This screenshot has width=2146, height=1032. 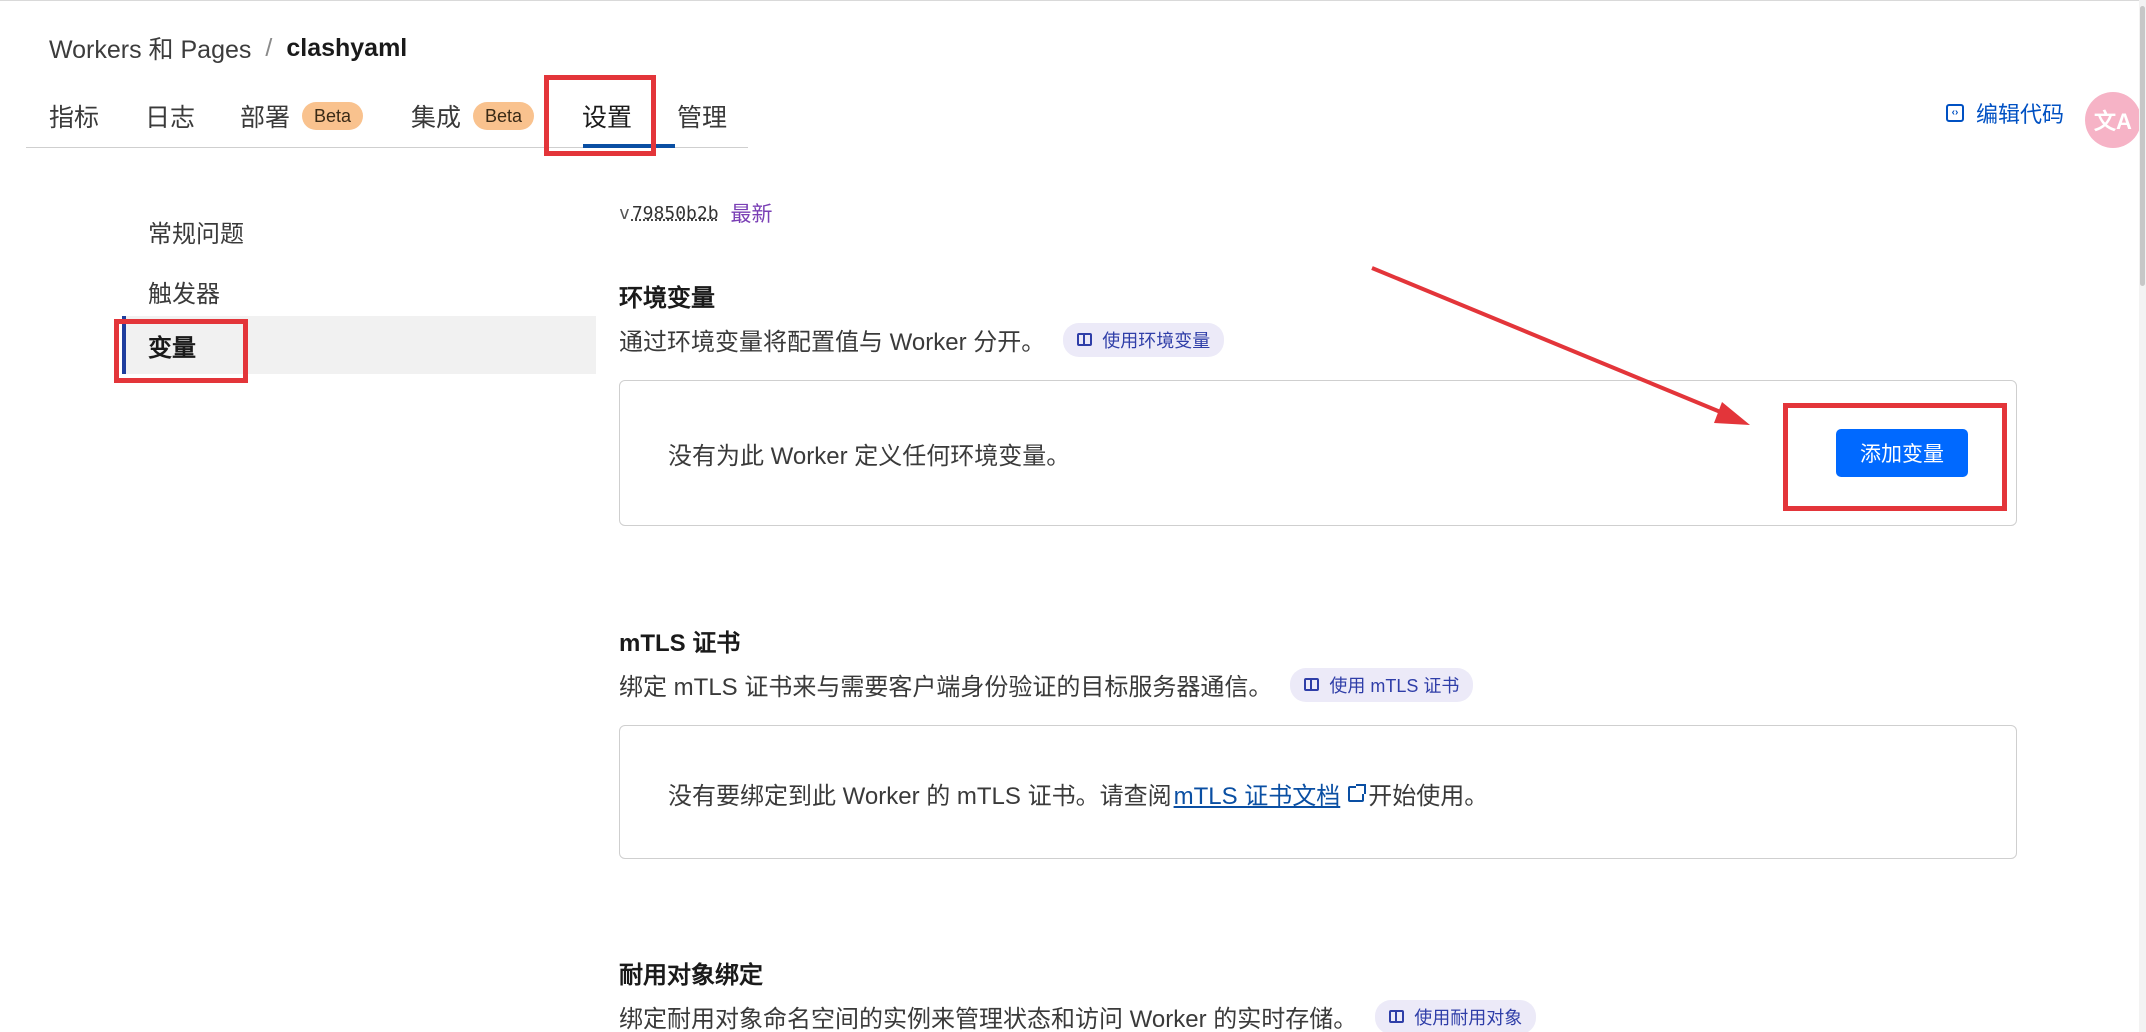 What do you see at coordinates (988, 1019) in the screenshot?
I see `durable-description-text: 绑定耐用对象命名空间的实例来管理状态和访问 Worker 的实时存储。` at bounding box center [988, 1019].